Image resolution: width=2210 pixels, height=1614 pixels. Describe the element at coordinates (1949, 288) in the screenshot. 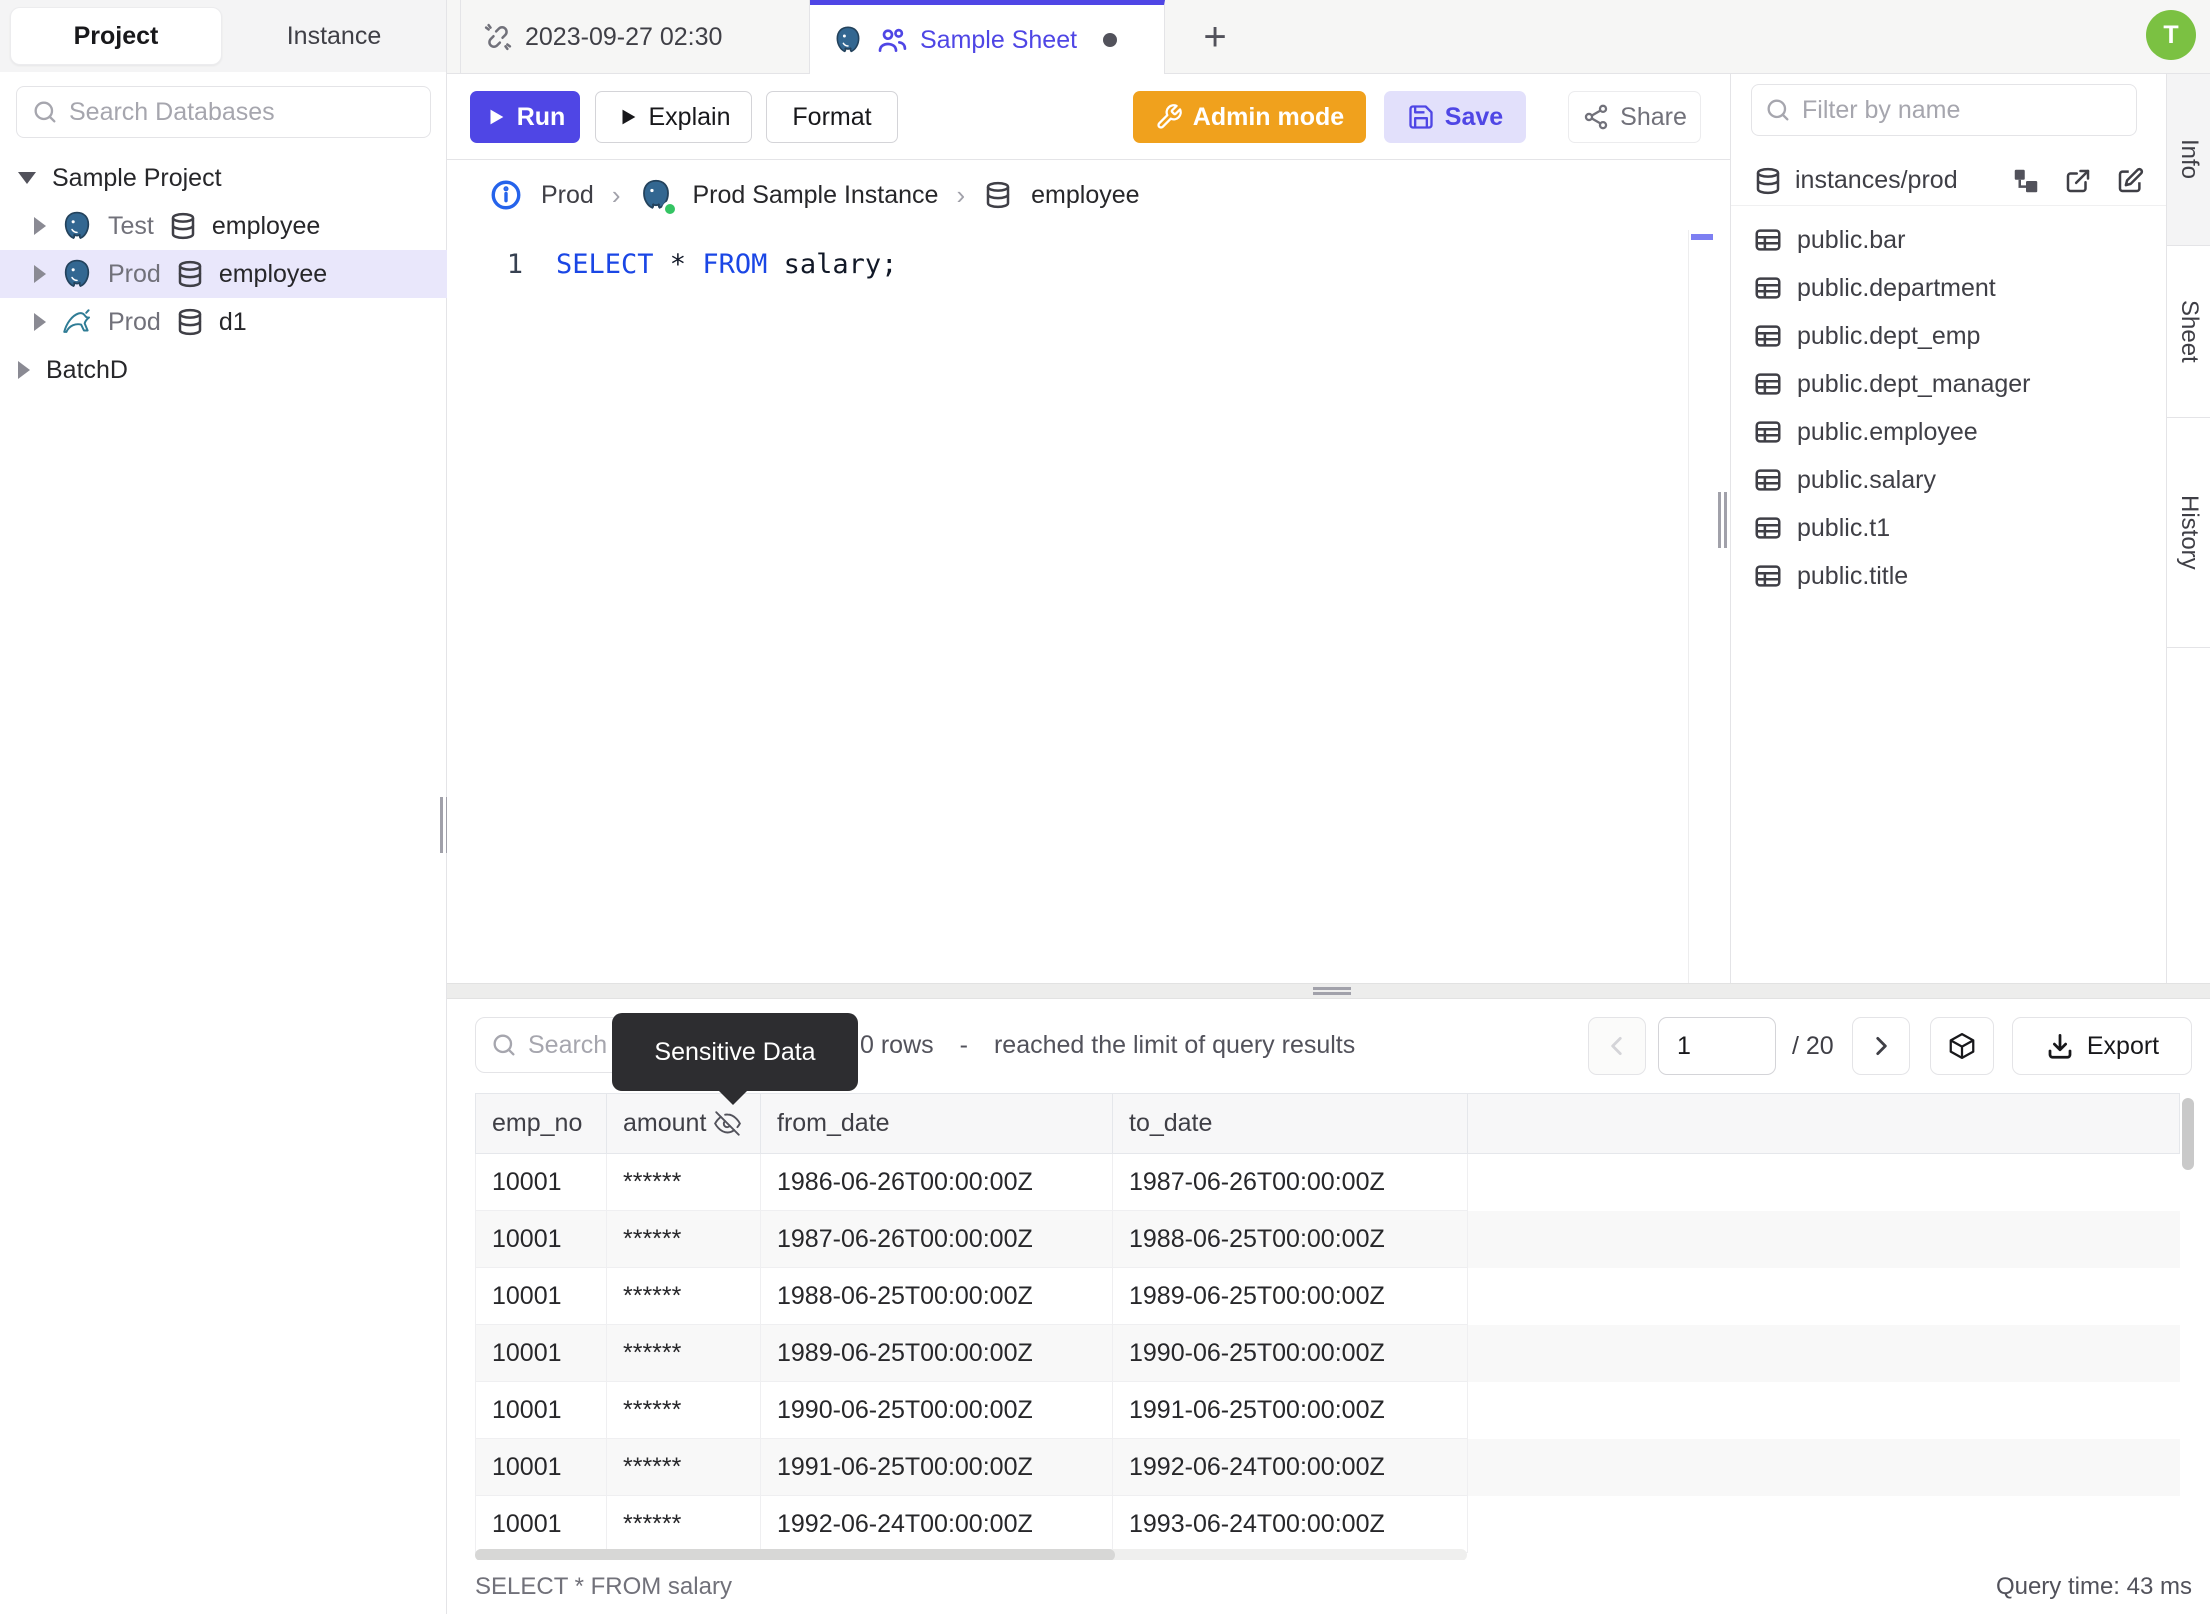

I see `table-list-item: public.department` at that location.